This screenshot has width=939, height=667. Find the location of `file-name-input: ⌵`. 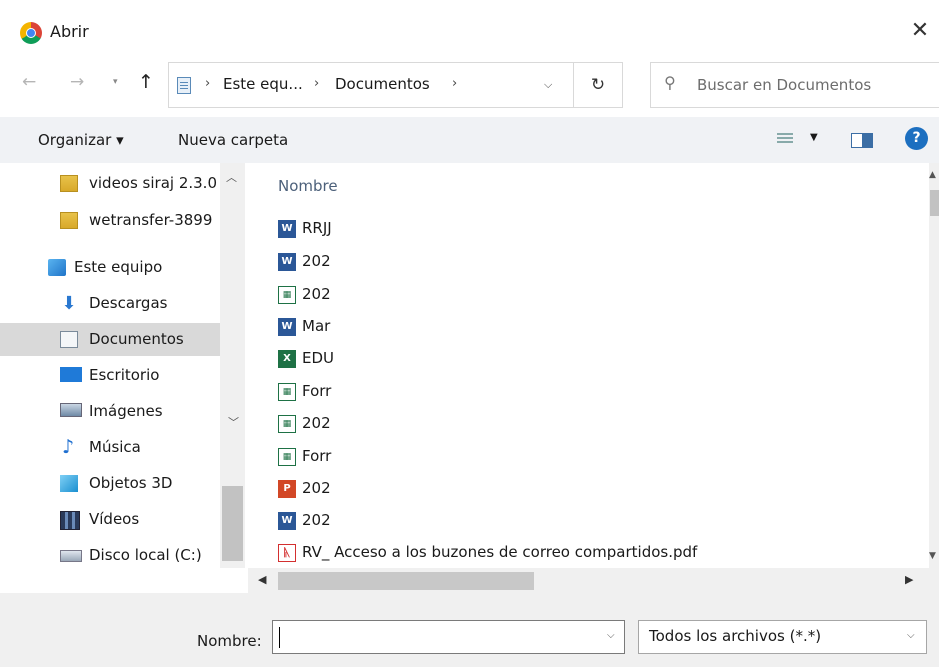

file-name-input: ⌵ is located at coordinates (448, 637).